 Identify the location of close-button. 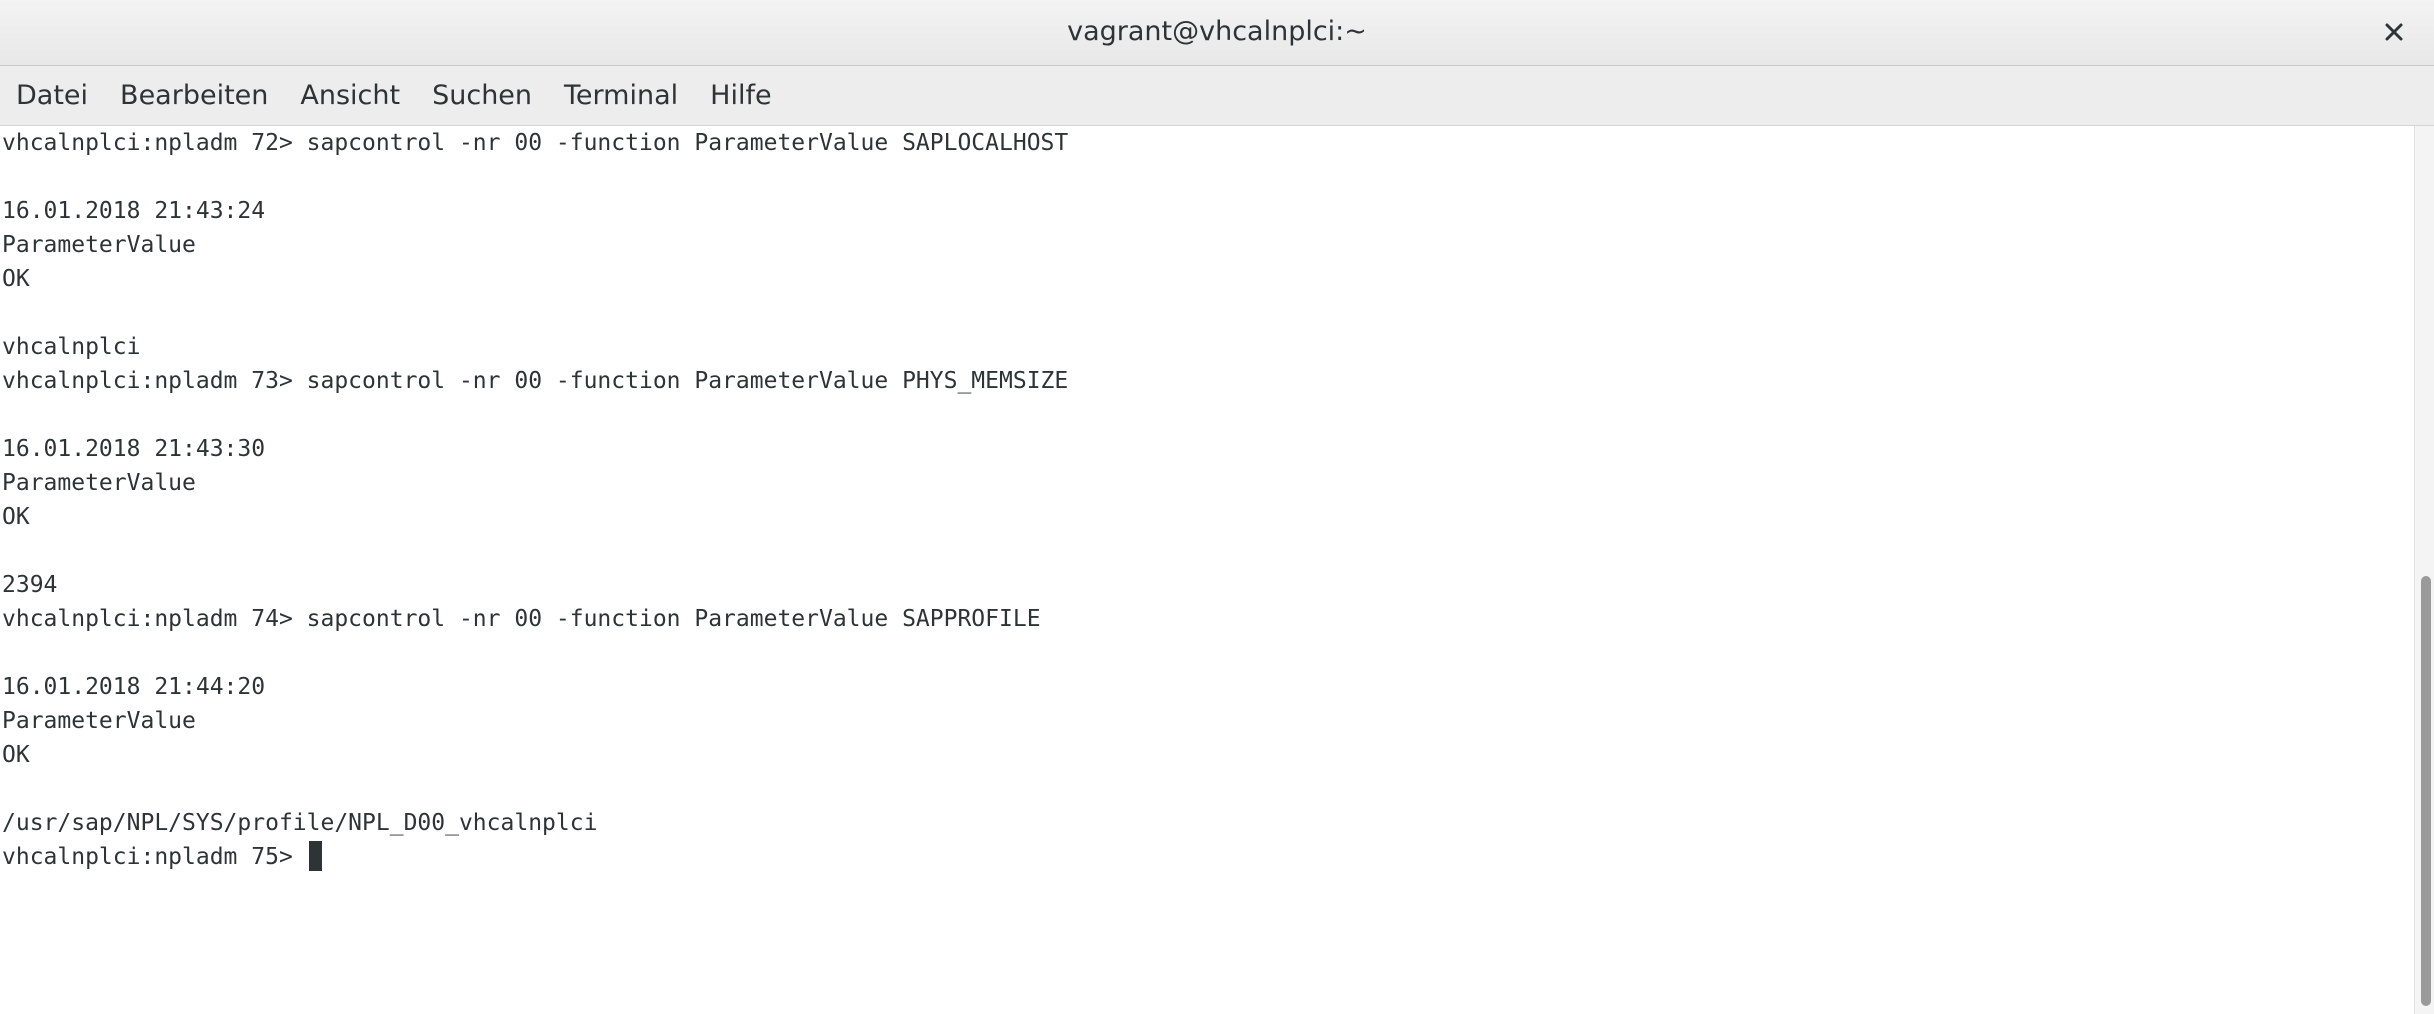
(2394, 32).